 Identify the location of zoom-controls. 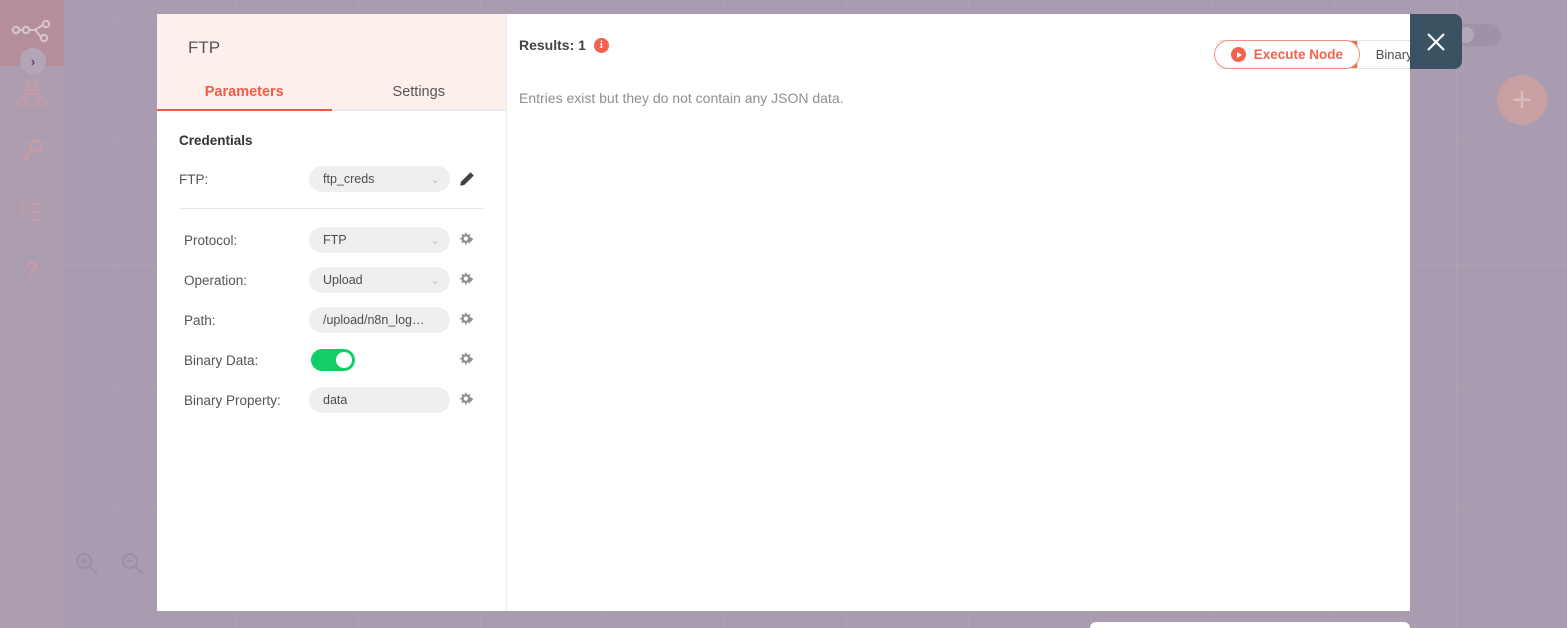
(110, 566).